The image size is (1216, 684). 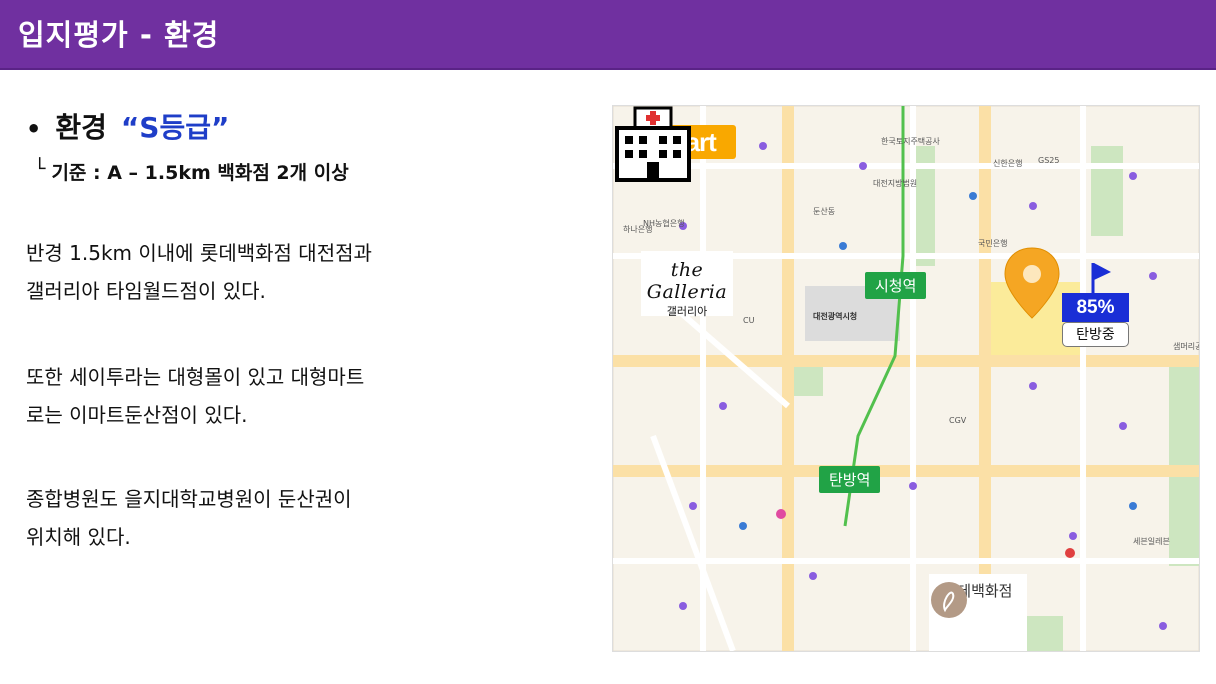 What do you see at coordinates (749, 320) in the screenshot?
I see `map-label: CU` at bounding box center [749, 320].